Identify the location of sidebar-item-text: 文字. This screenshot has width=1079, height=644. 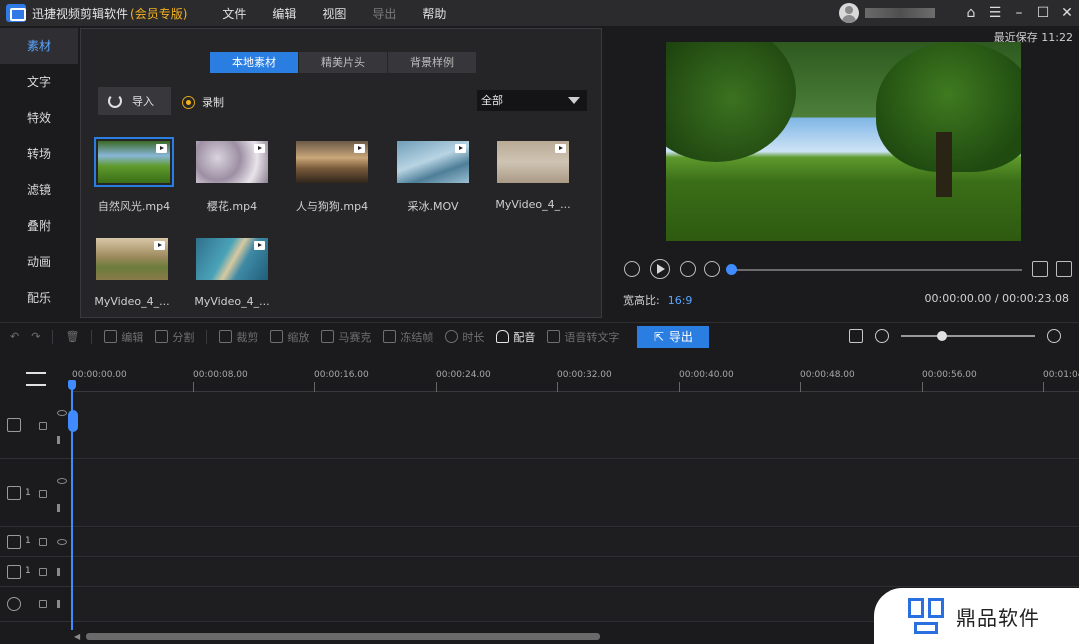
(39, 82).